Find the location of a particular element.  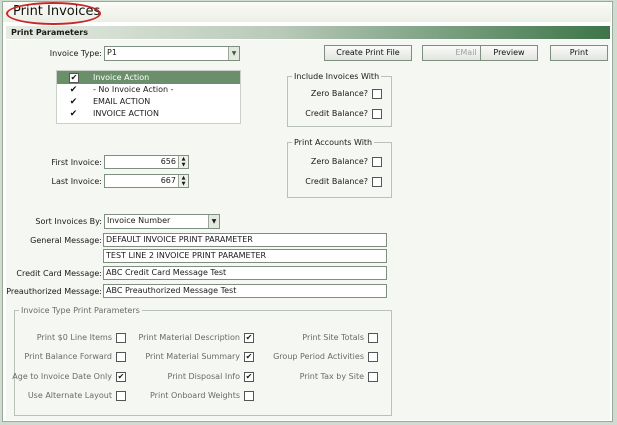

list-header: ✔ Invoice Action is located at coordinates (148, 77).